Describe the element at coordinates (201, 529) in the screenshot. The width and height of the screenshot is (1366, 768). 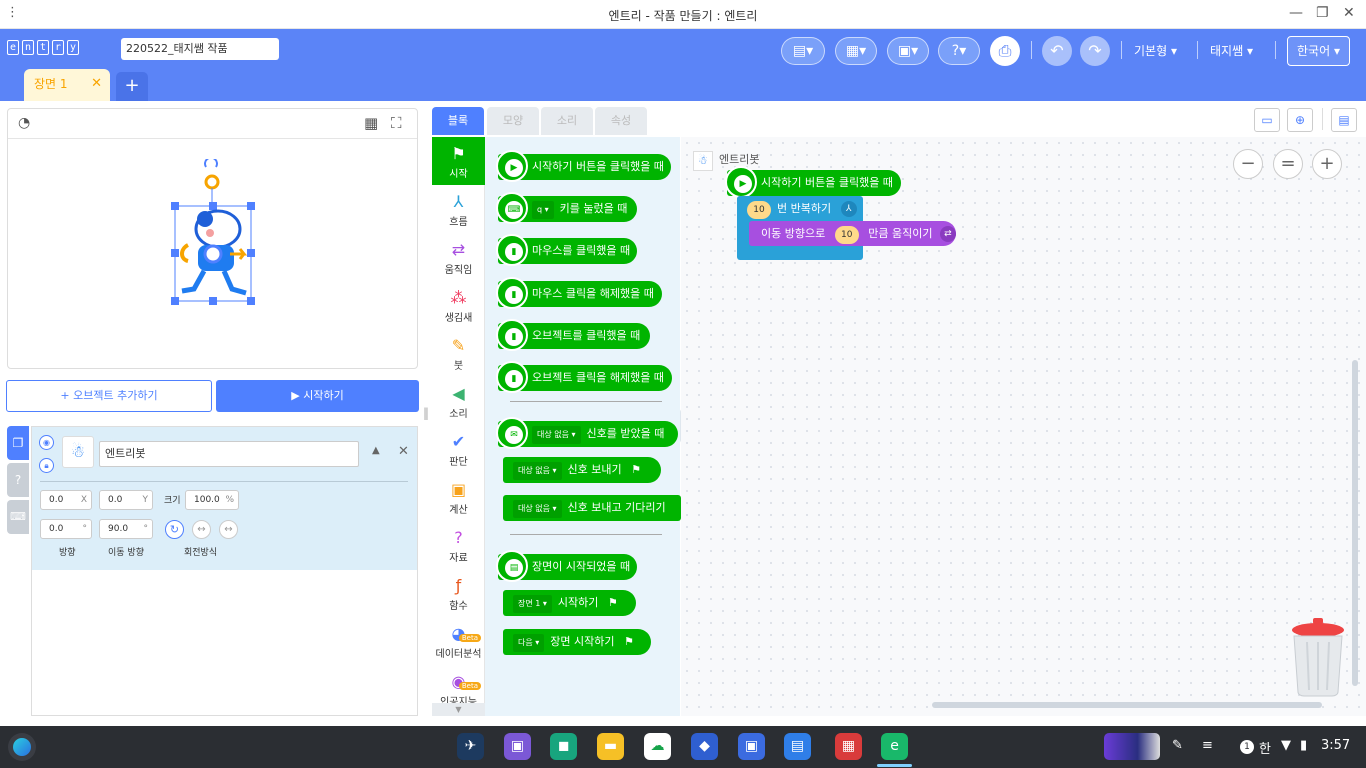
I see `rotate-horizontal-icon: ↔` at that location.